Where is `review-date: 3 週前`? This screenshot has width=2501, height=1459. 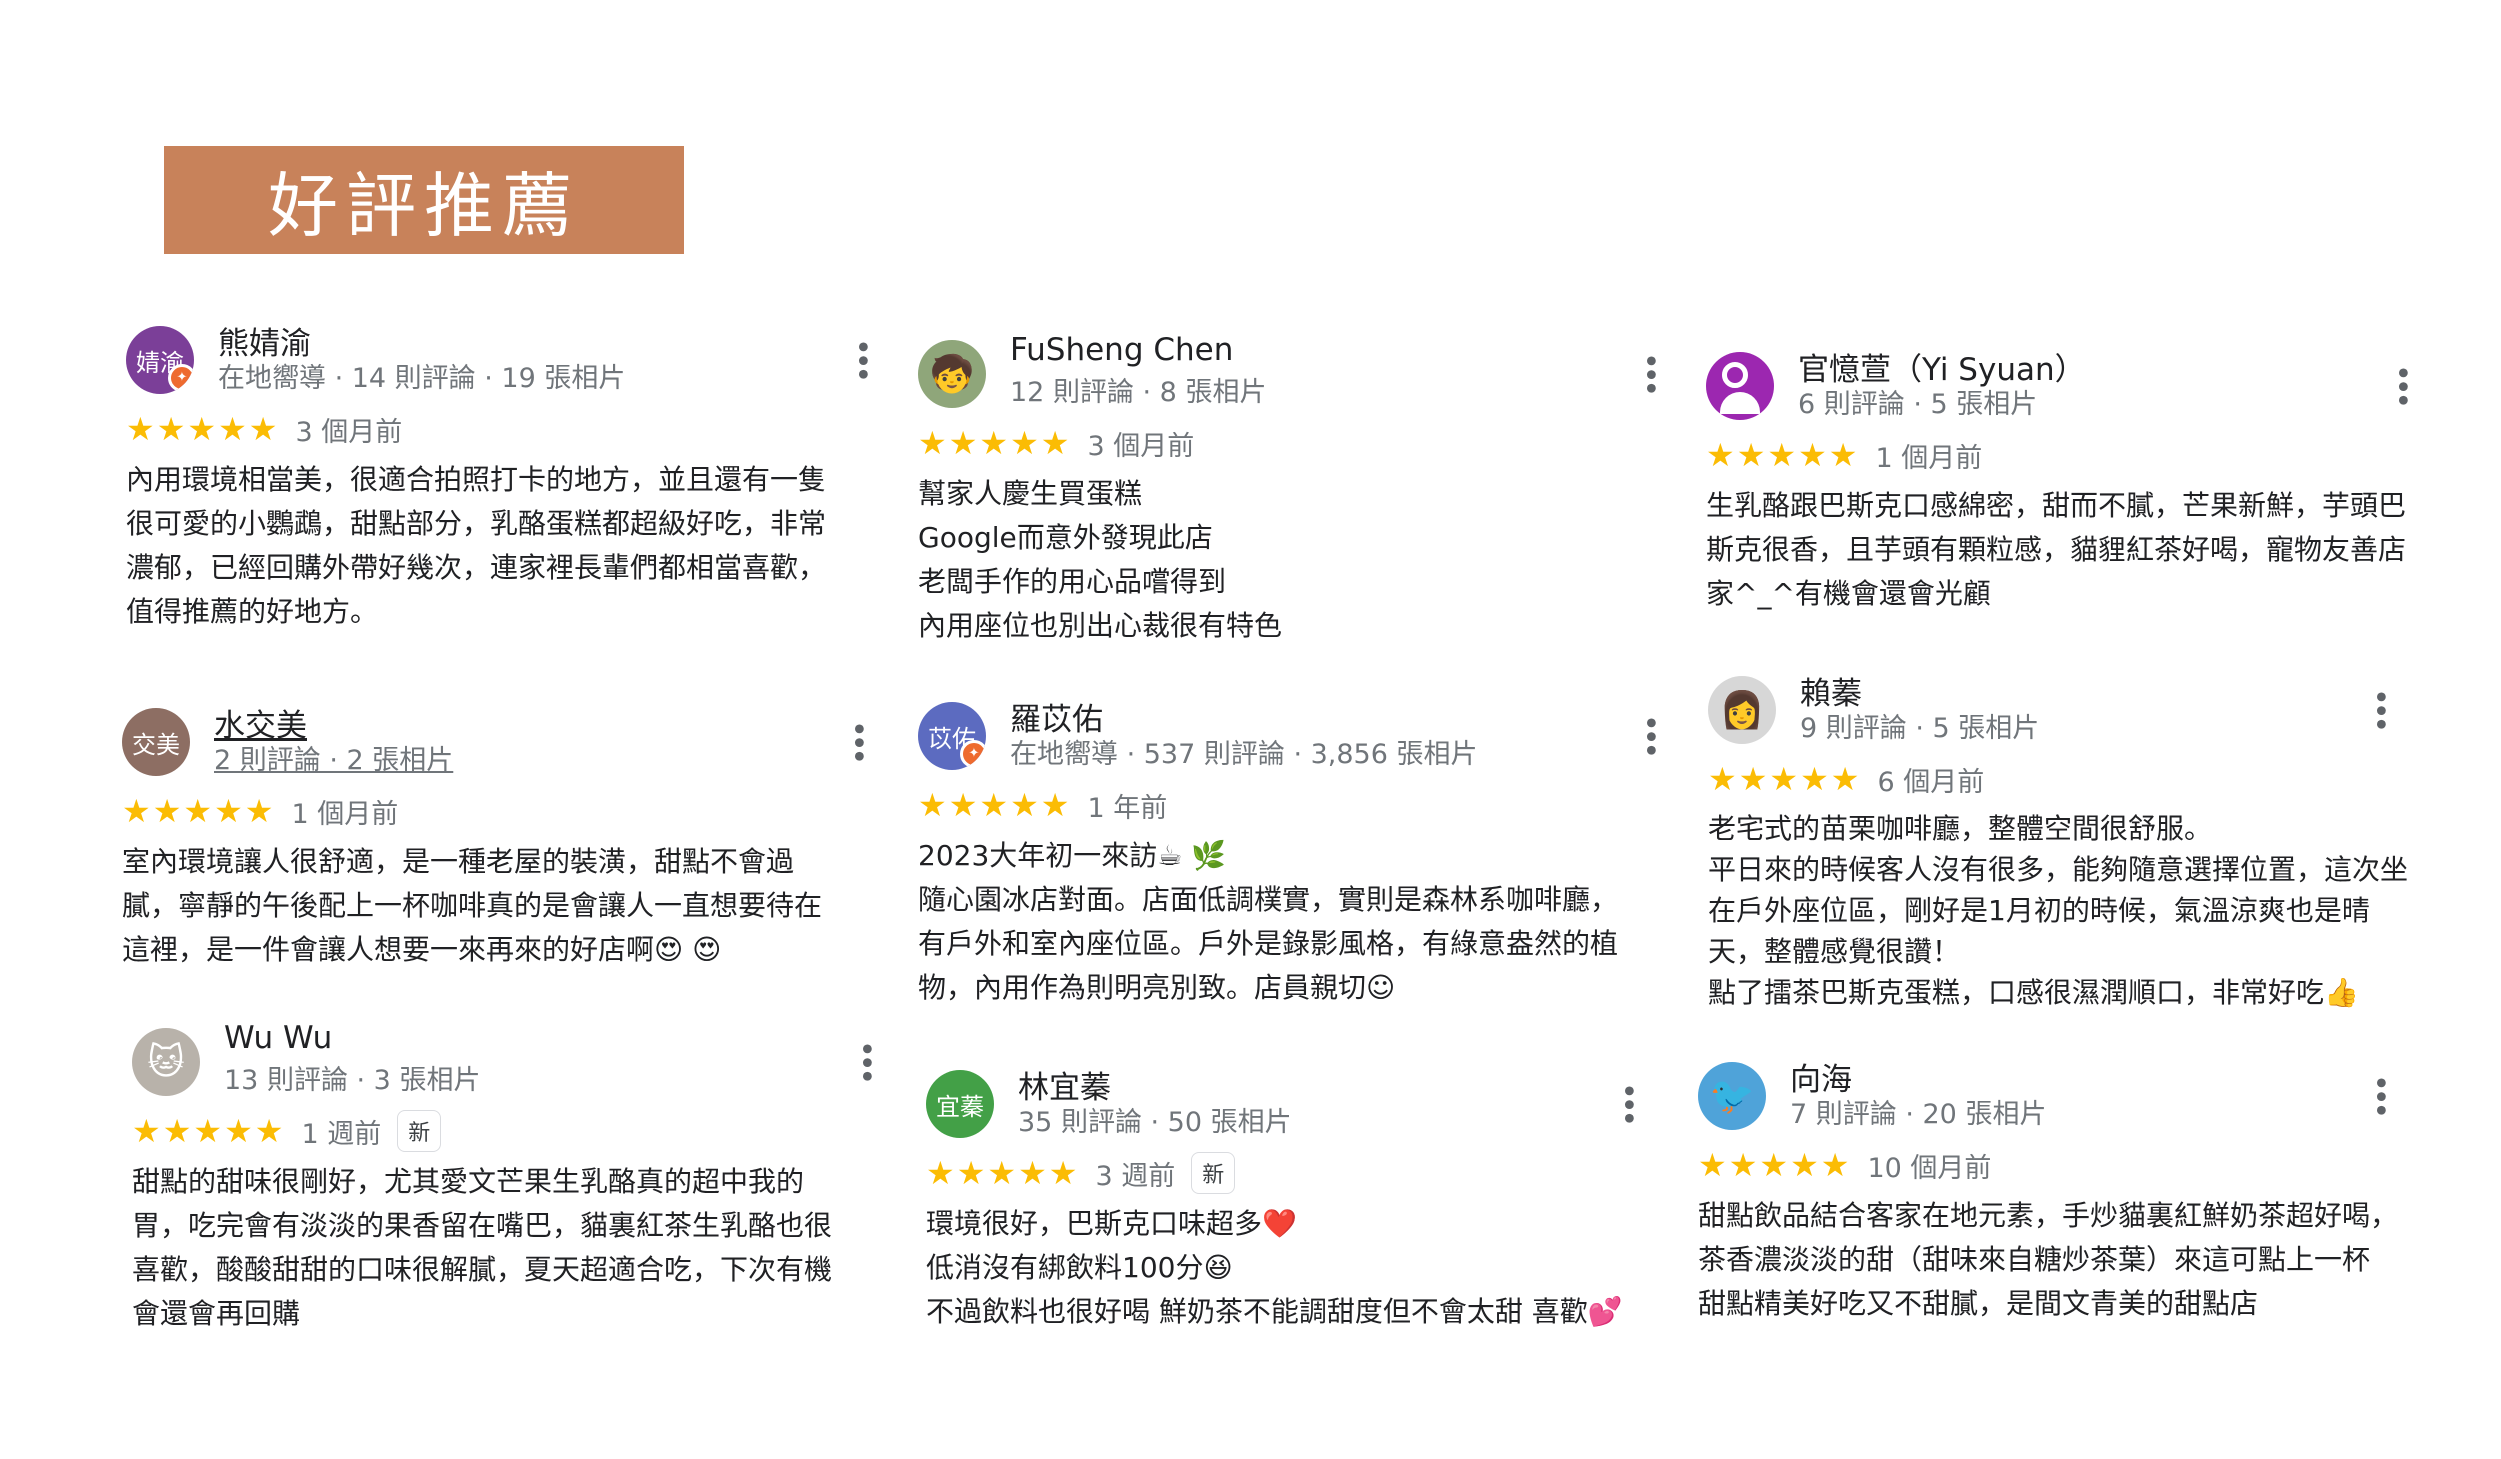
review-date: 3 週前 is located at coordinates (1135, 1176).